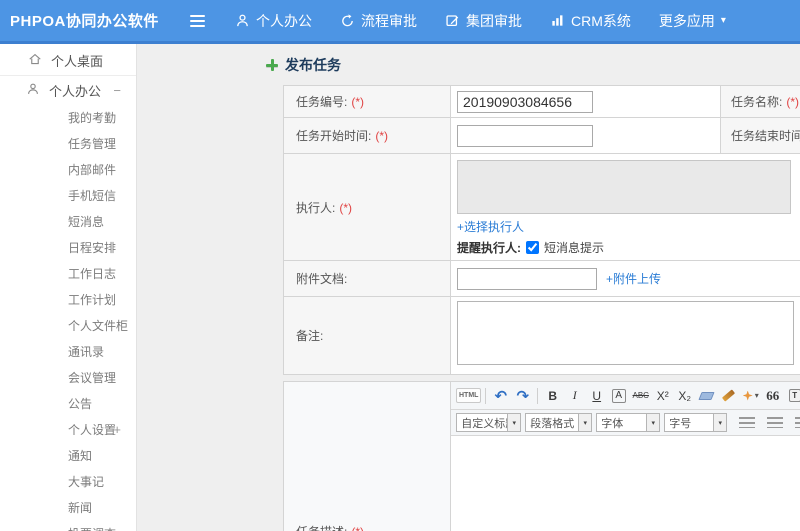 The width and height of the screenshot is (800, 531). I want to click on sidebar-item-attendance: 我的考勤, so click(68, 118).